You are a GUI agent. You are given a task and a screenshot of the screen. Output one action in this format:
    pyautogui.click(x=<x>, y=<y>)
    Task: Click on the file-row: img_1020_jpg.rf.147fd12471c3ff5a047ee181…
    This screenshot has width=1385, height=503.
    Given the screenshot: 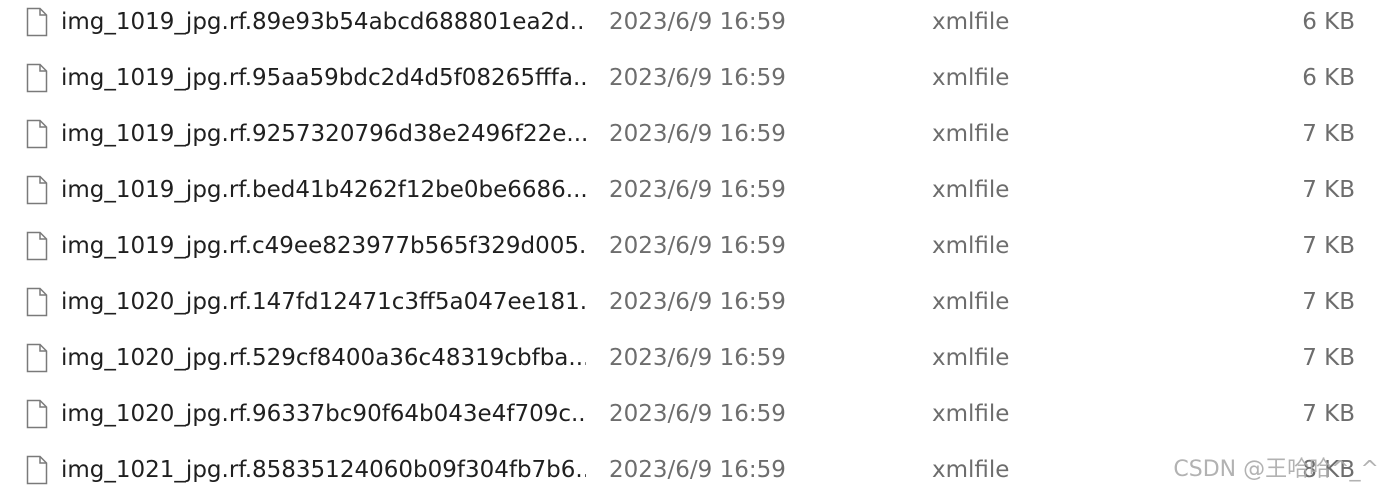 What is the action you would take?
    pyautogui.click(x=692, y=307)
    